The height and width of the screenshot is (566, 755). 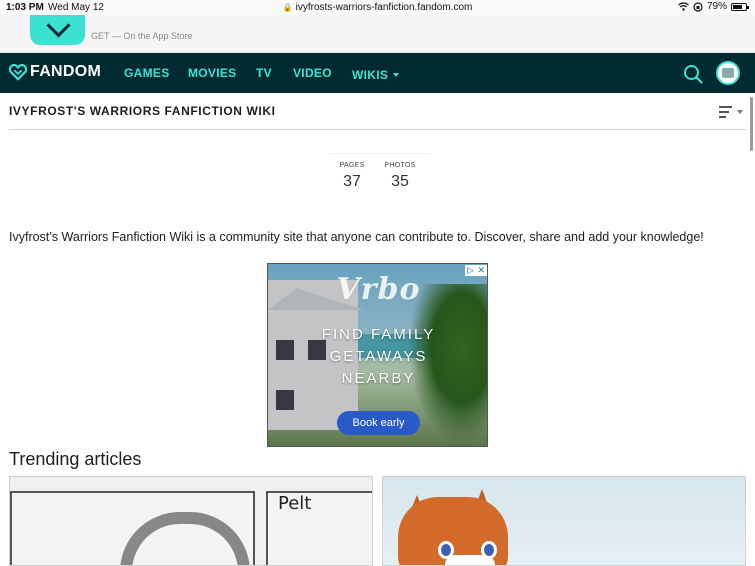 What do you see at coordinates (312, 73) in the screenshot?
I see `nav-video: VIDEO` at bounding box center [312, 73].